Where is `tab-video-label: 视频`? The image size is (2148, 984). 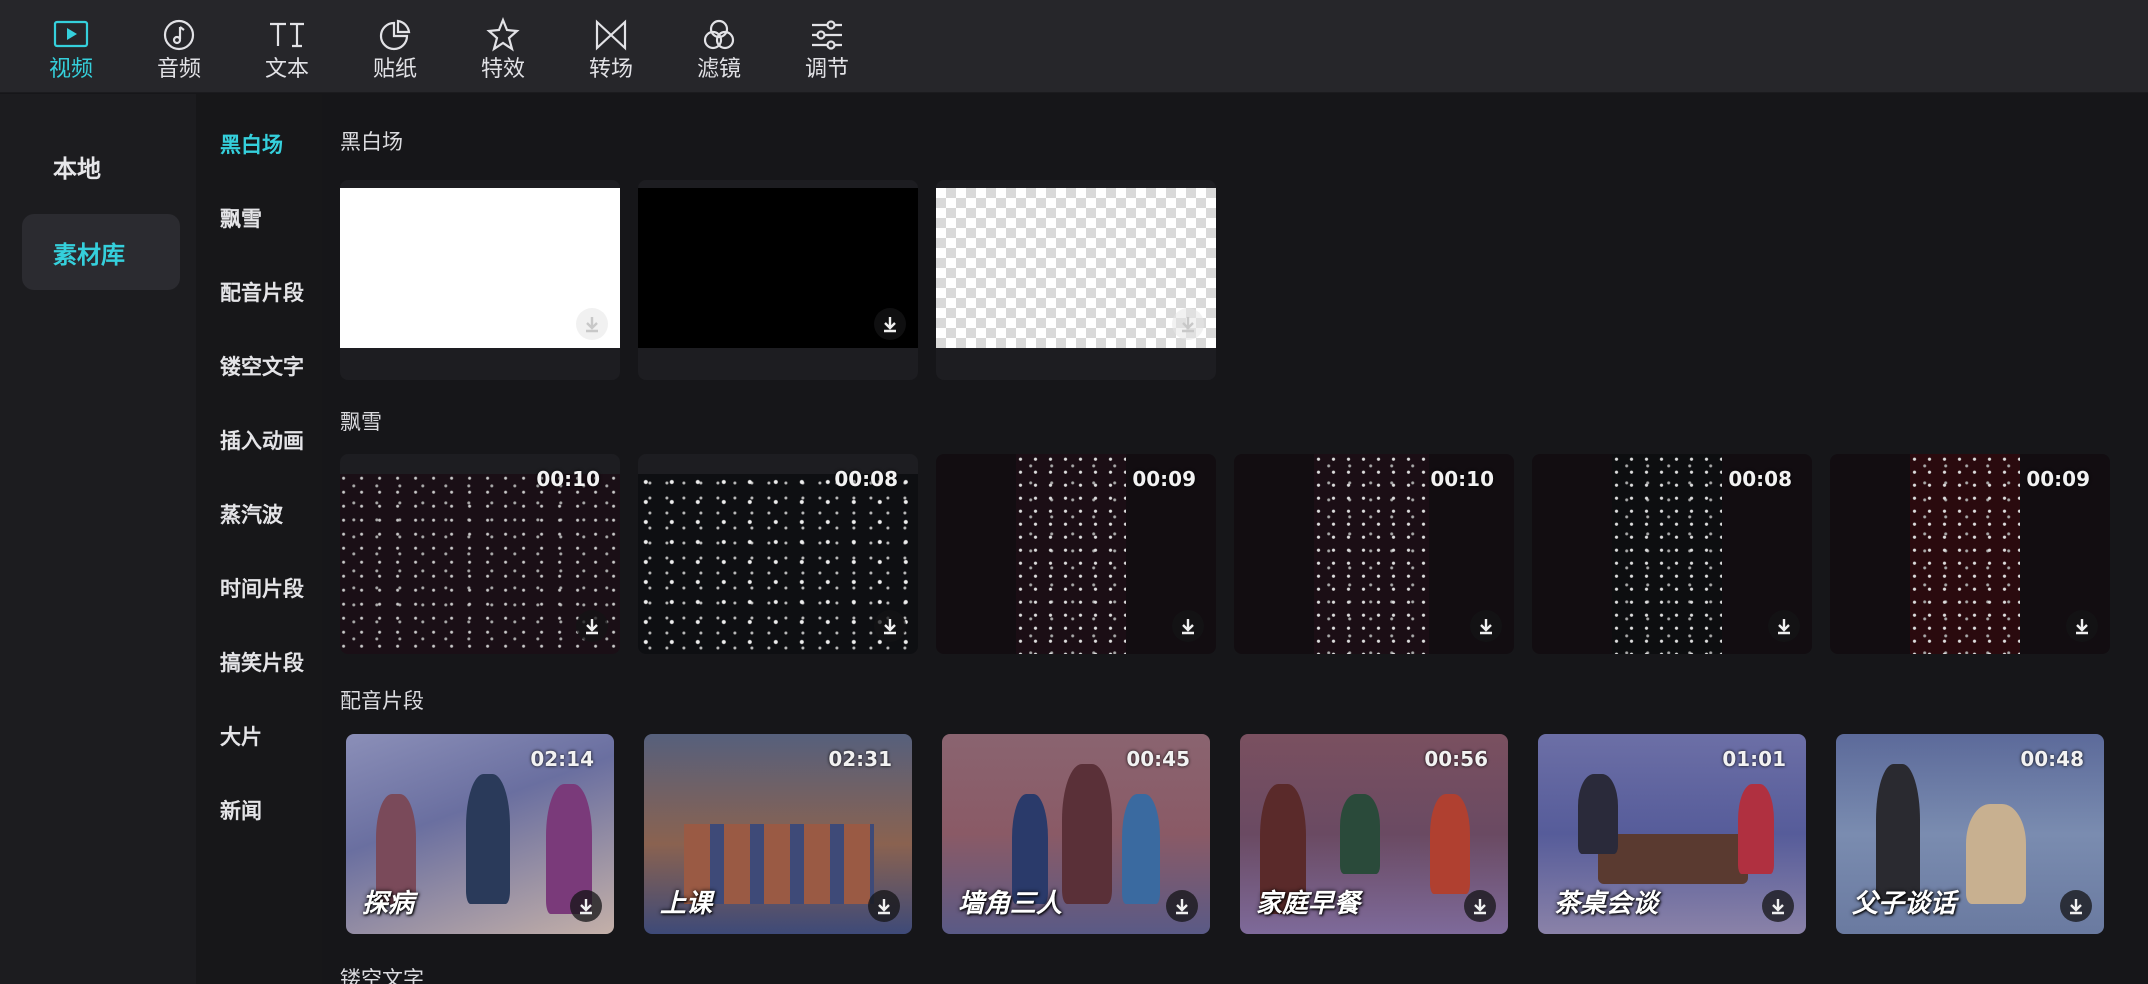
tab-video-label: 视频 is located at coordinates (70, 69).